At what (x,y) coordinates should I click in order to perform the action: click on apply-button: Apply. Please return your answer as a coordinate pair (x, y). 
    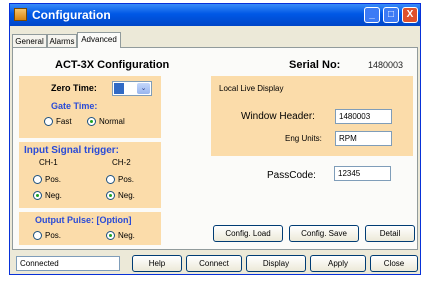
    Looking at the image, I should click on (338, 263).